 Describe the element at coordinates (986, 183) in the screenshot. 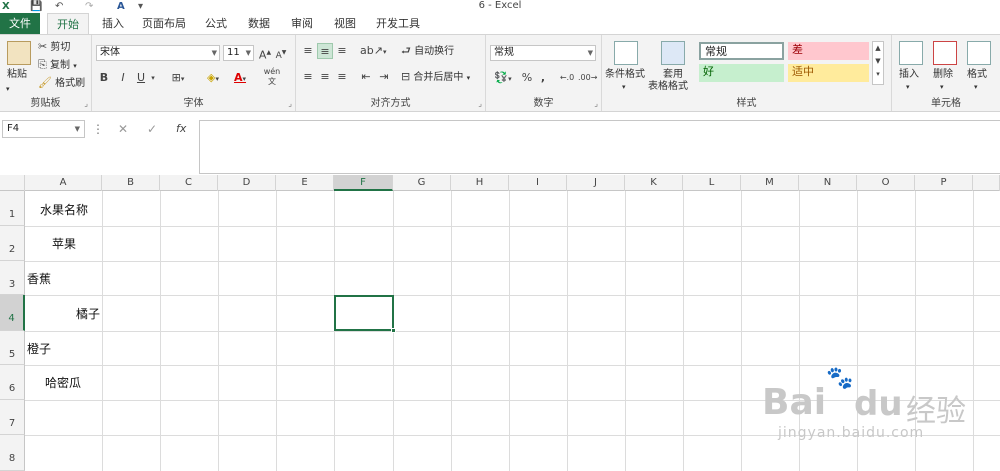

I see `column-header-partial` at that location.